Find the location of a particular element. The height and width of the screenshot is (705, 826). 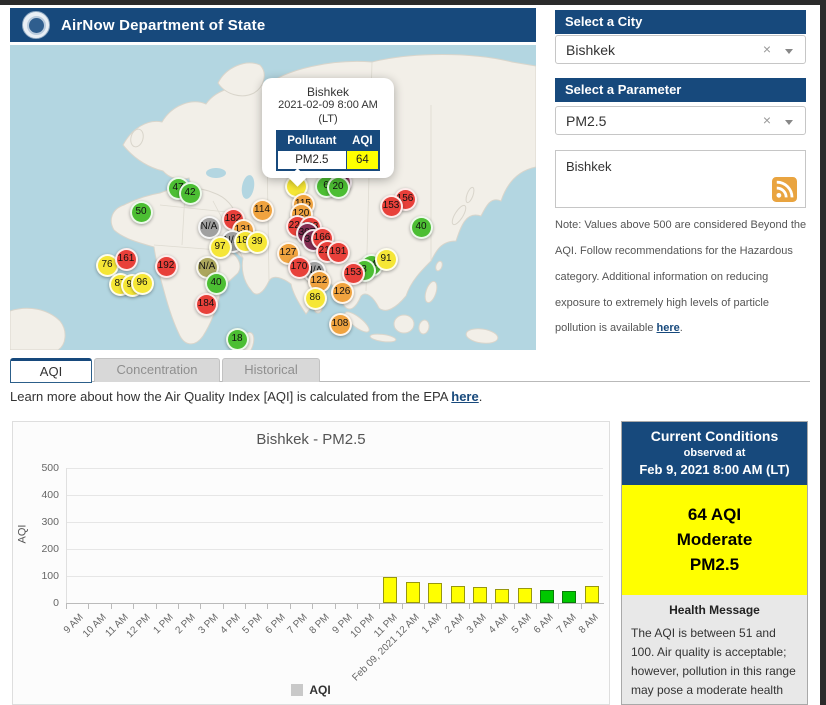

current-aqi-category: Moderate is located at coordinates (714, 539).